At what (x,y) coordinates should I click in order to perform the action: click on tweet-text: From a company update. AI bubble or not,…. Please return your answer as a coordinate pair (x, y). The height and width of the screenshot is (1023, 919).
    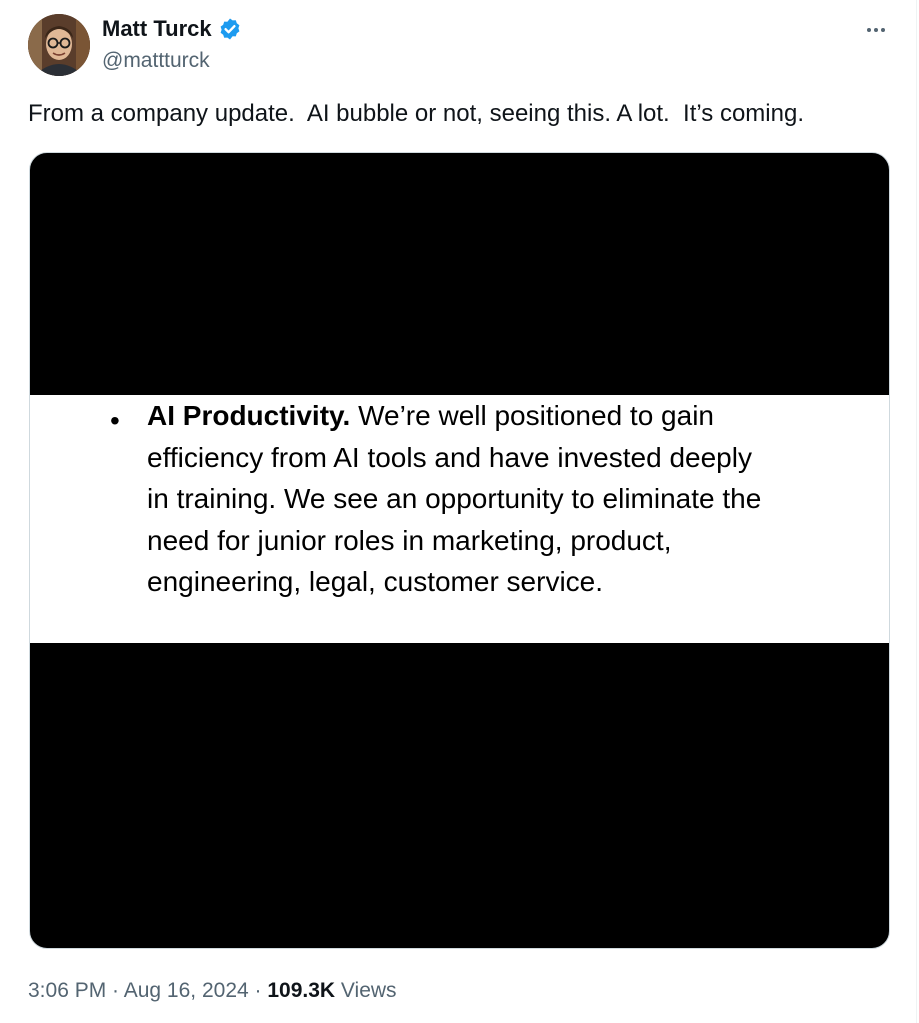
    Looking at the image, I should click on (416, 113).